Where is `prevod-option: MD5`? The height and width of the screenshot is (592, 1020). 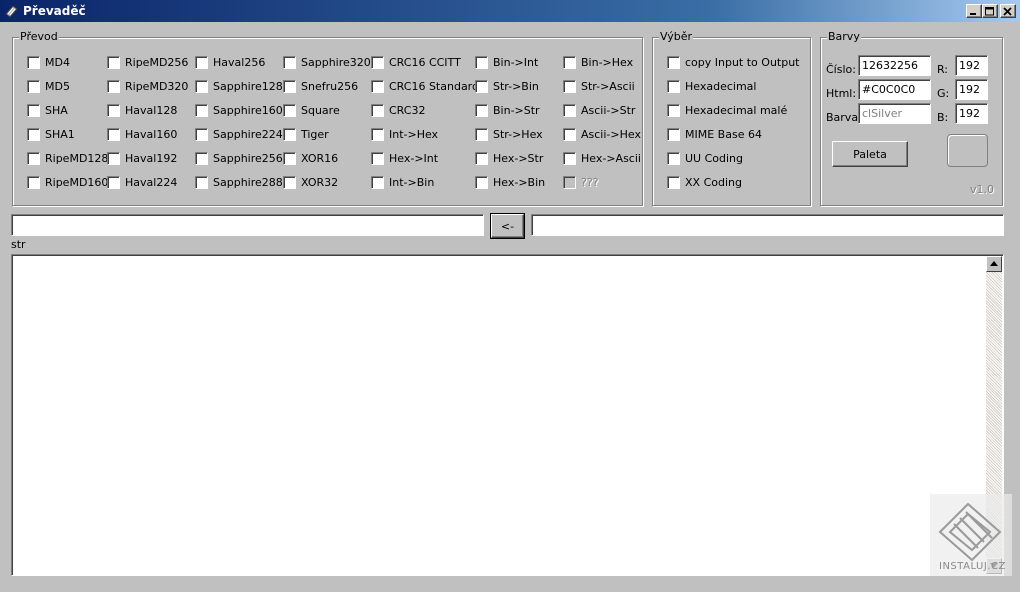
prevod-option: MD5 is located at coordinates (48, 86).